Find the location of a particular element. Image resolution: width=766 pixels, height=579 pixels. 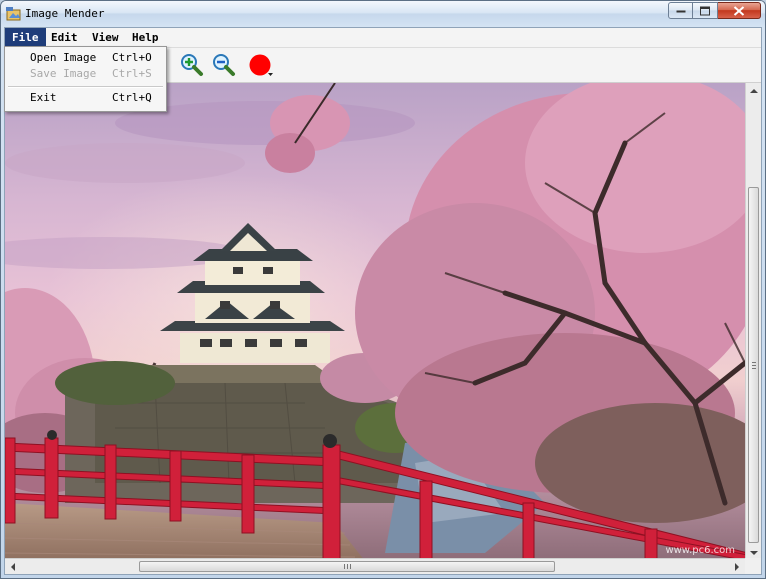

menu-item-shortcut: Ctrl+Q is located at coordinates (132, 97).